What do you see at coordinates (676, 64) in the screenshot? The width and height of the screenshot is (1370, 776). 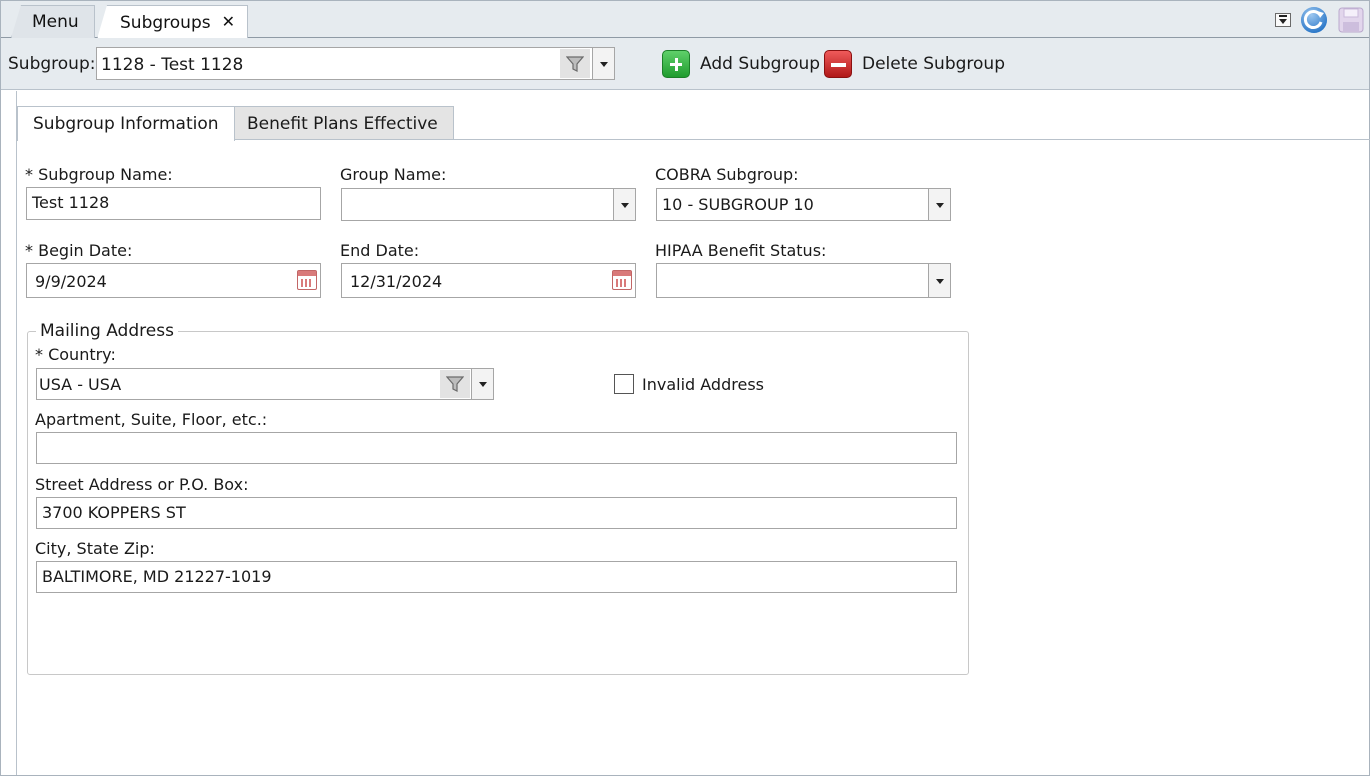 I see `add-icon` at bounding box center [676, 64].